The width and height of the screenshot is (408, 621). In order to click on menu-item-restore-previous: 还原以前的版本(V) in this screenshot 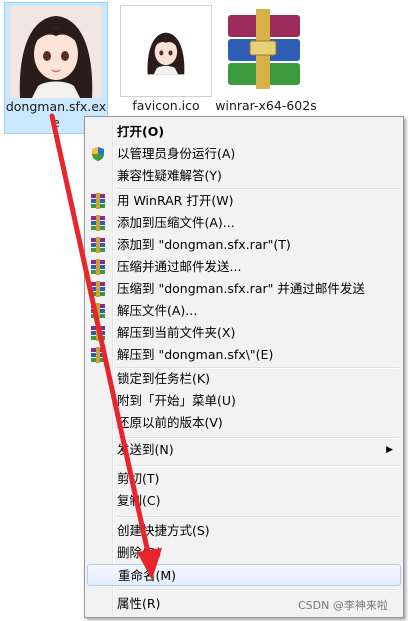, I will do `click(244, 423)`.